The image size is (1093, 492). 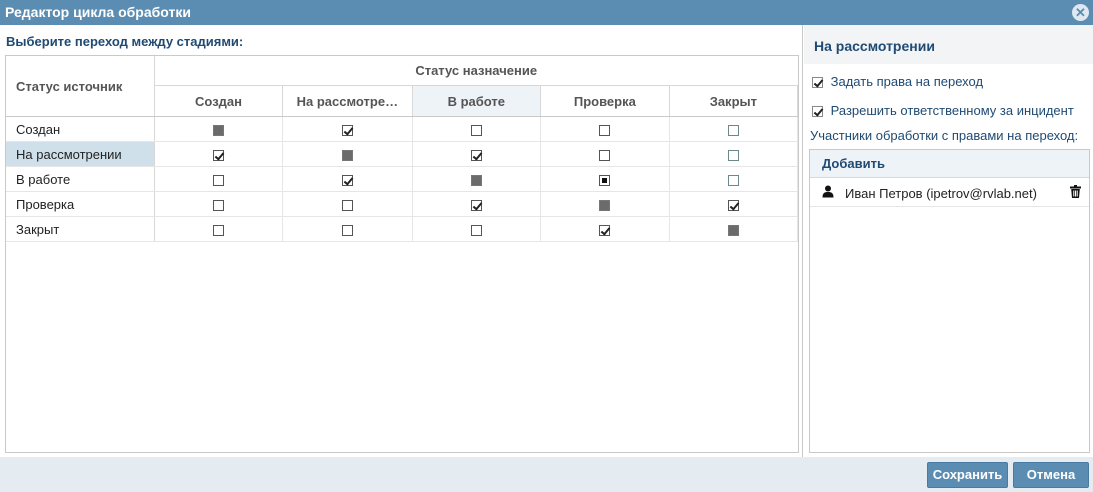 I want to click on matrix-row: Закрыт, so click(x=402, y=229).